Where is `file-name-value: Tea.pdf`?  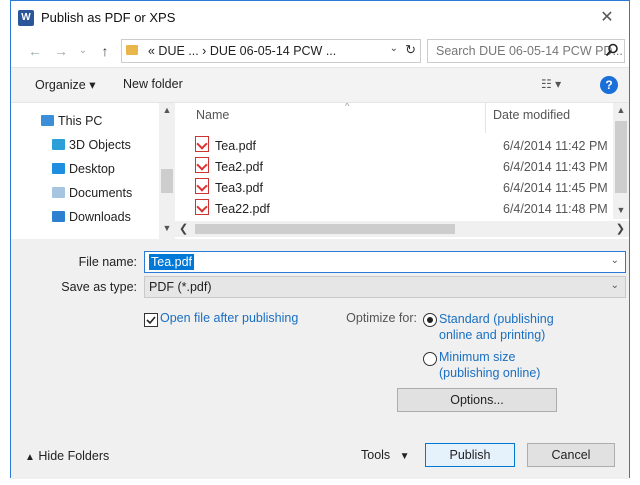
file-name-value: Tea.pdf is located at coordinates (172, 262).